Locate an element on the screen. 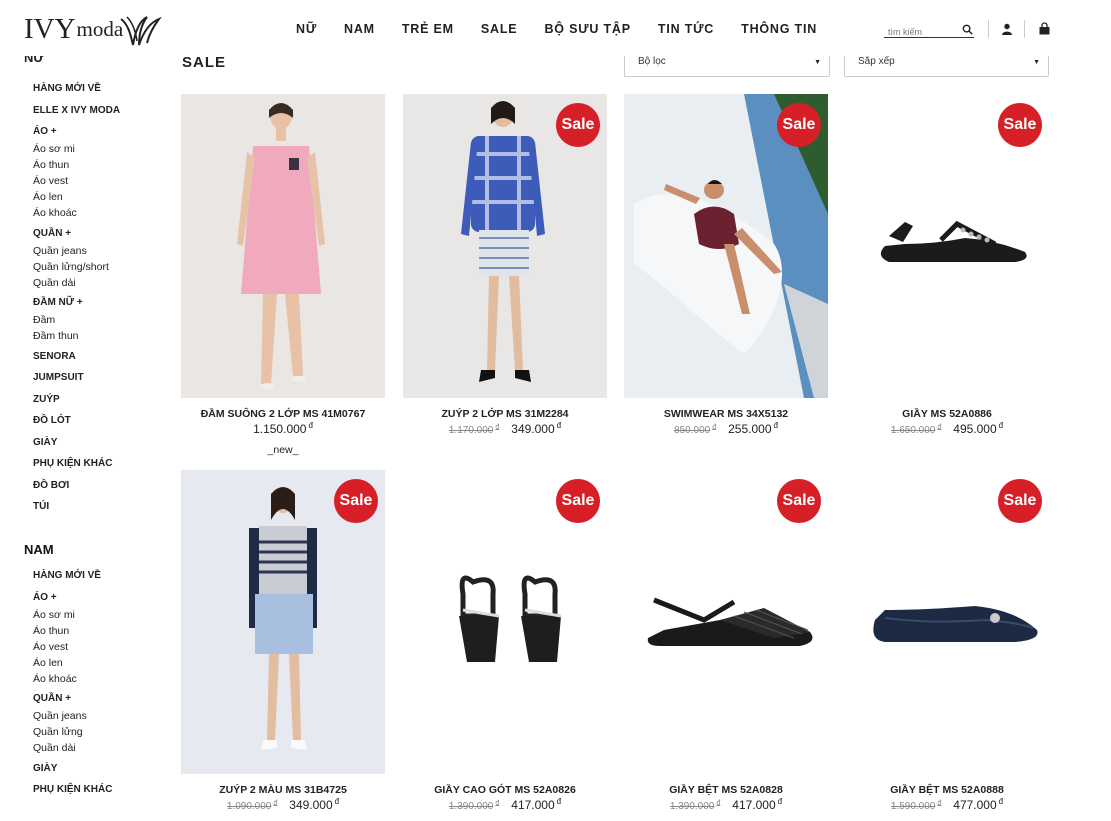 The image size is (1111, 821). shopping-bag-icon is located at coordinates (1044, 28).